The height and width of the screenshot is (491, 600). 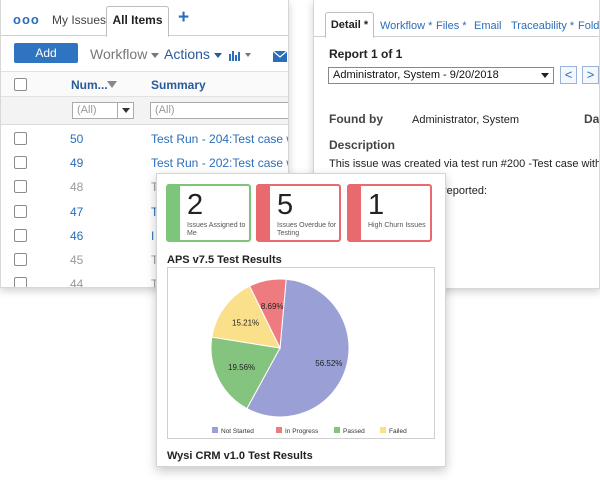 What do you see at coordinates (568, 75) in the screenshot?
I see `previous-report-button: <` at bounding box center [568, 75].